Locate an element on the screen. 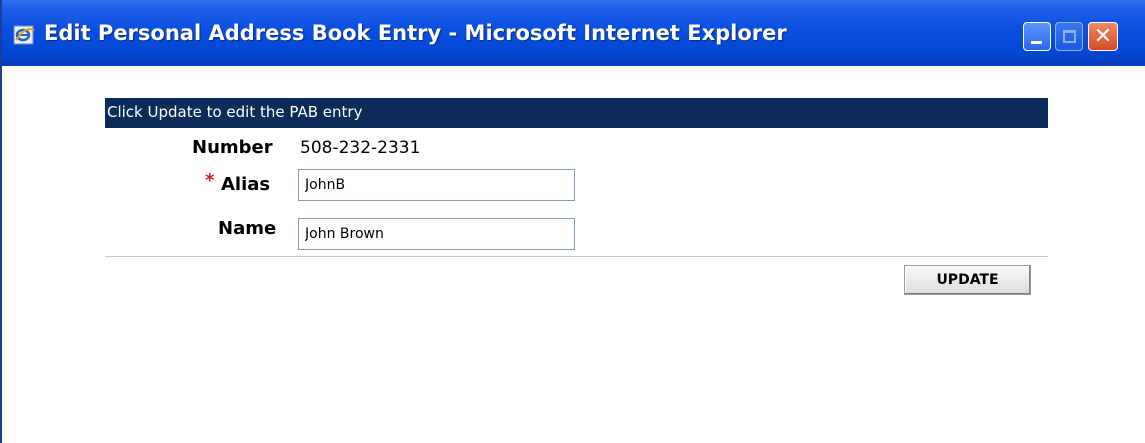  name-input is located at coordinates (436, 234).